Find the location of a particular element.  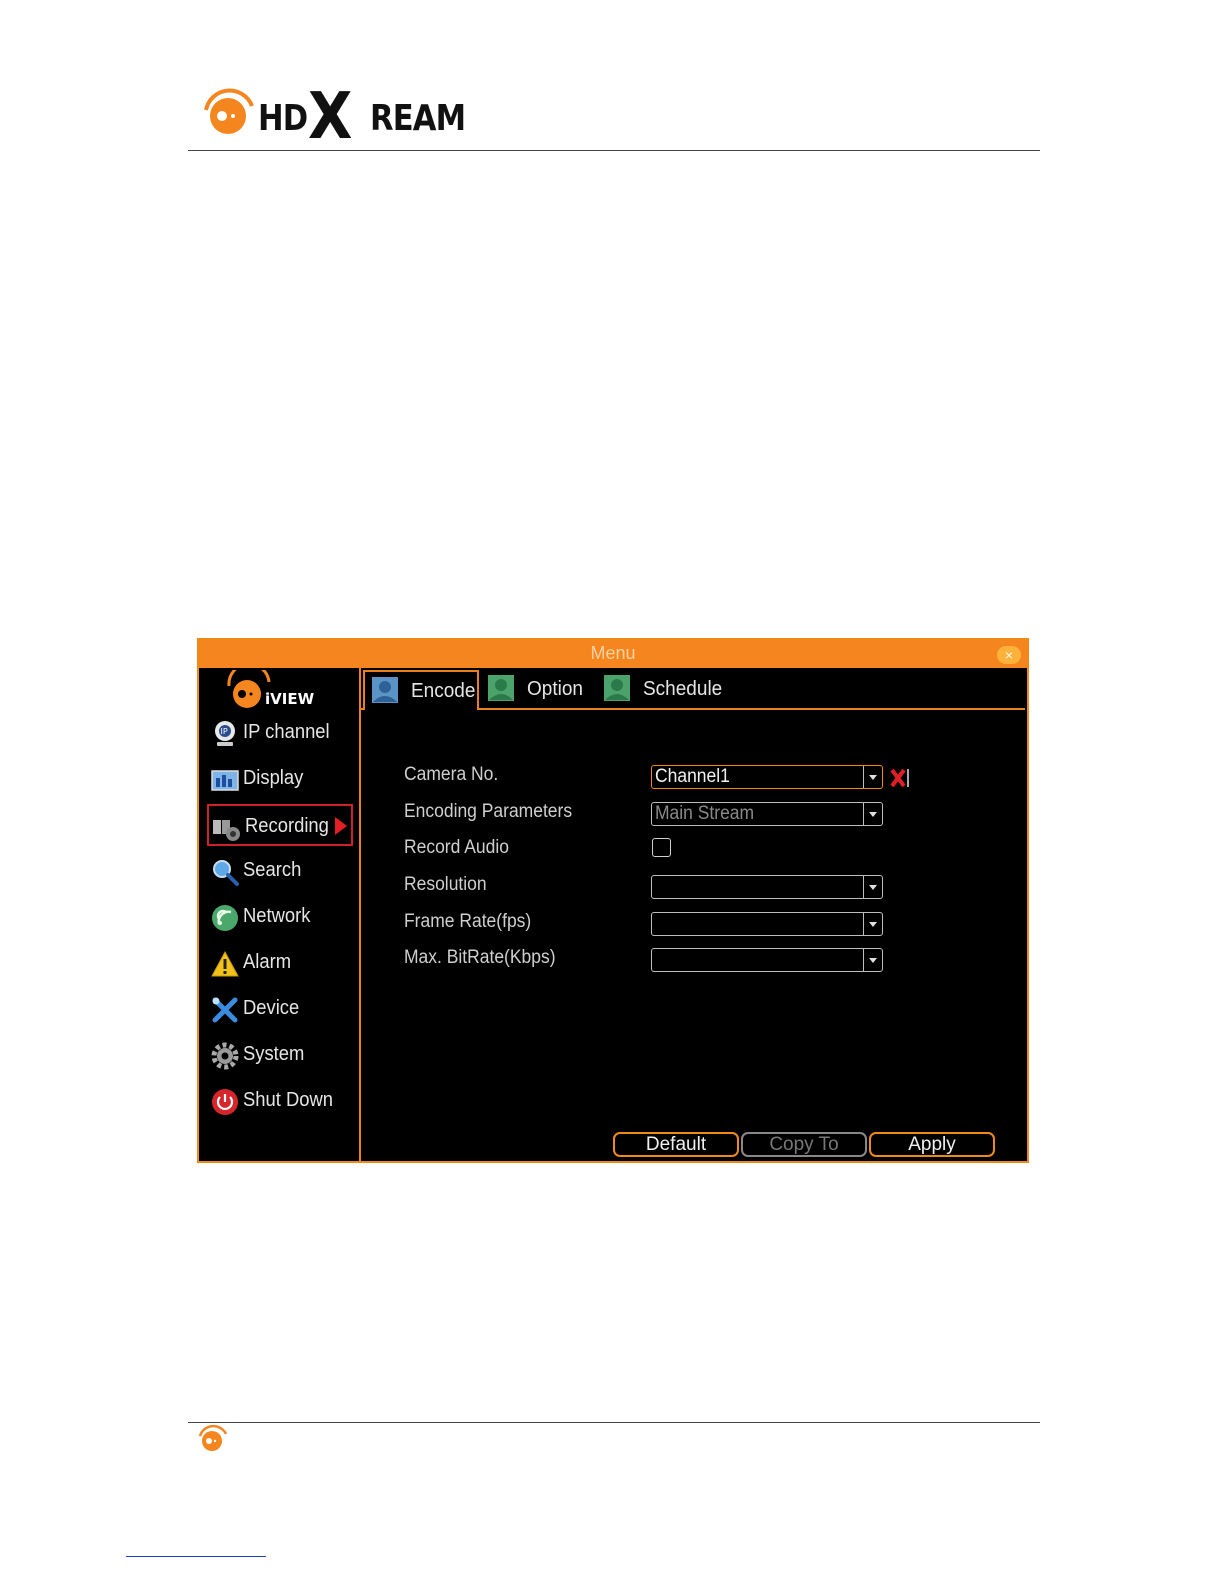

sidebar-item-label: Device is located at coordinates (271, 1008).